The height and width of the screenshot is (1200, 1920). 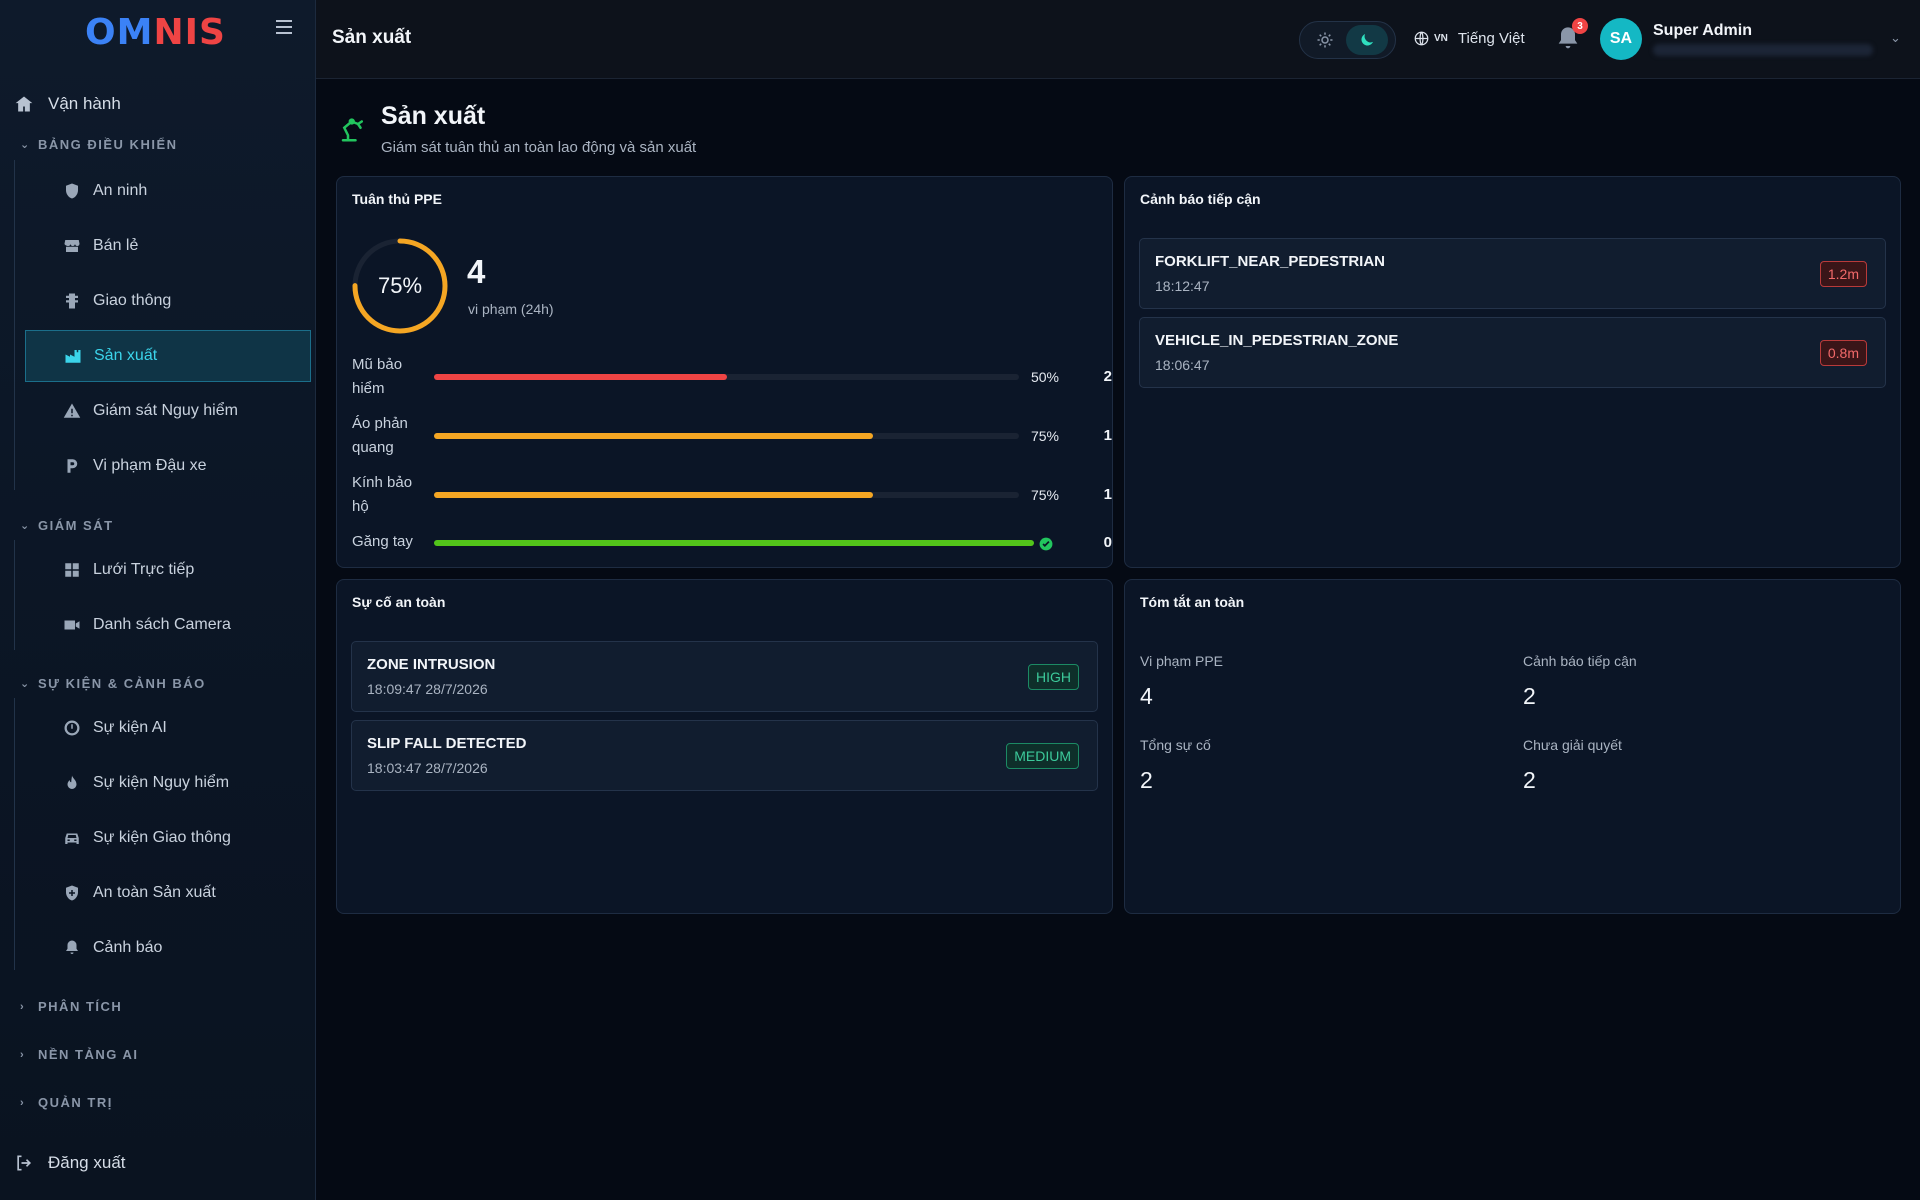 I want to click on sidebar-item-alerts: Cảnh báo, so click(x=168, y=948).